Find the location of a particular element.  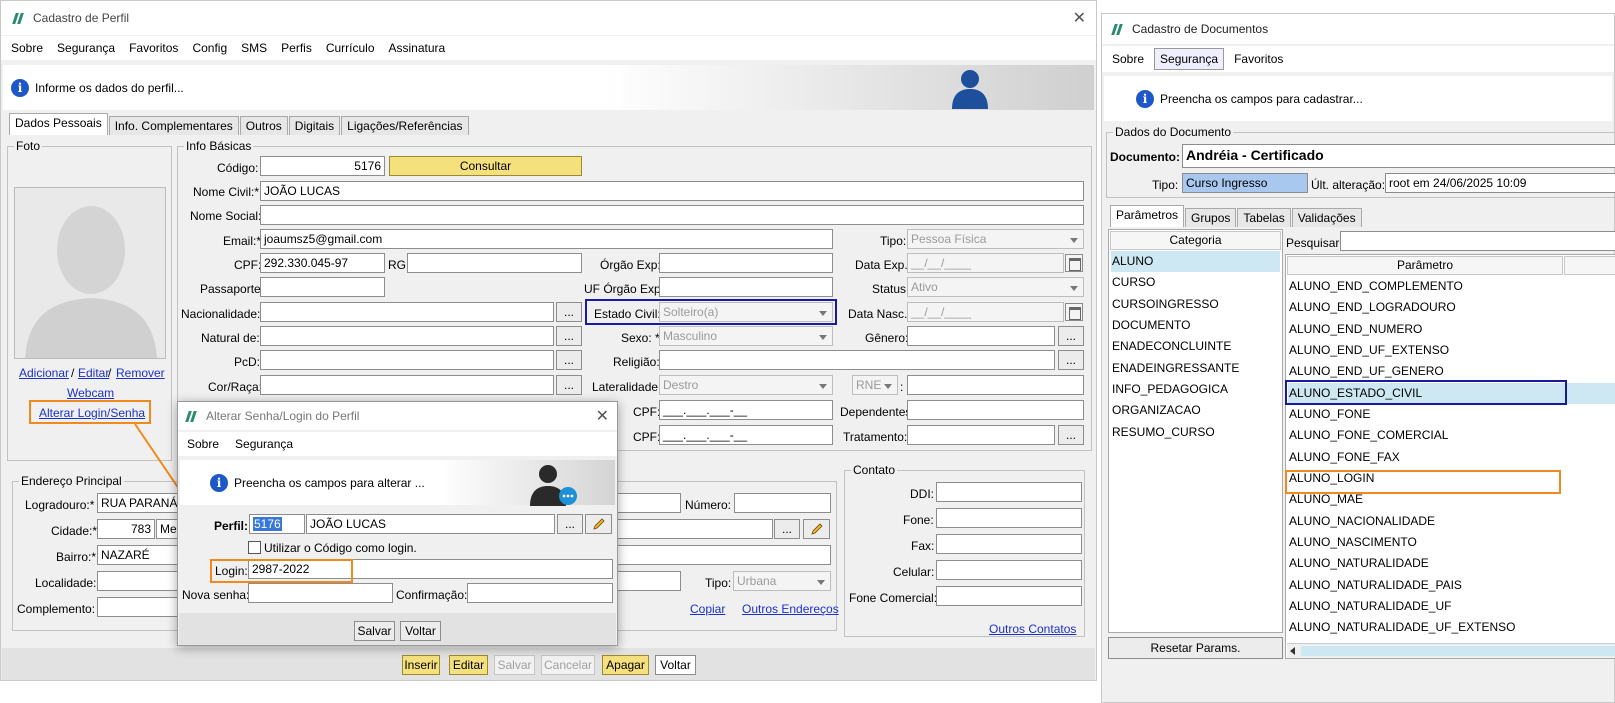

user-key-icon is located at coordinates (553, 485).